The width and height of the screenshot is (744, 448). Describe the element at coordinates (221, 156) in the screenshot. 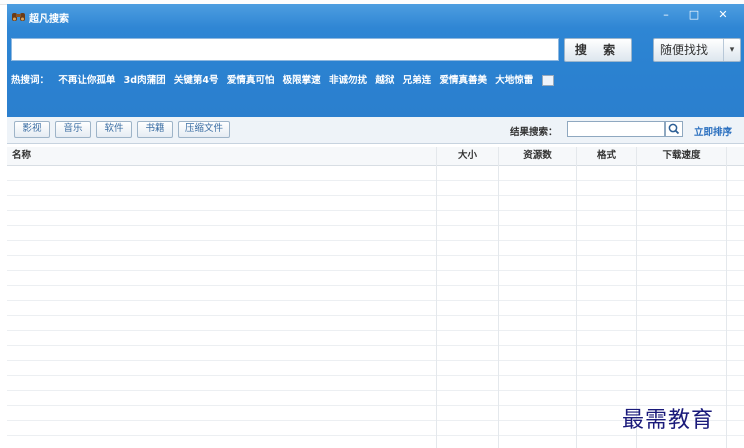

I see `column-header-name: 名称` at that location.